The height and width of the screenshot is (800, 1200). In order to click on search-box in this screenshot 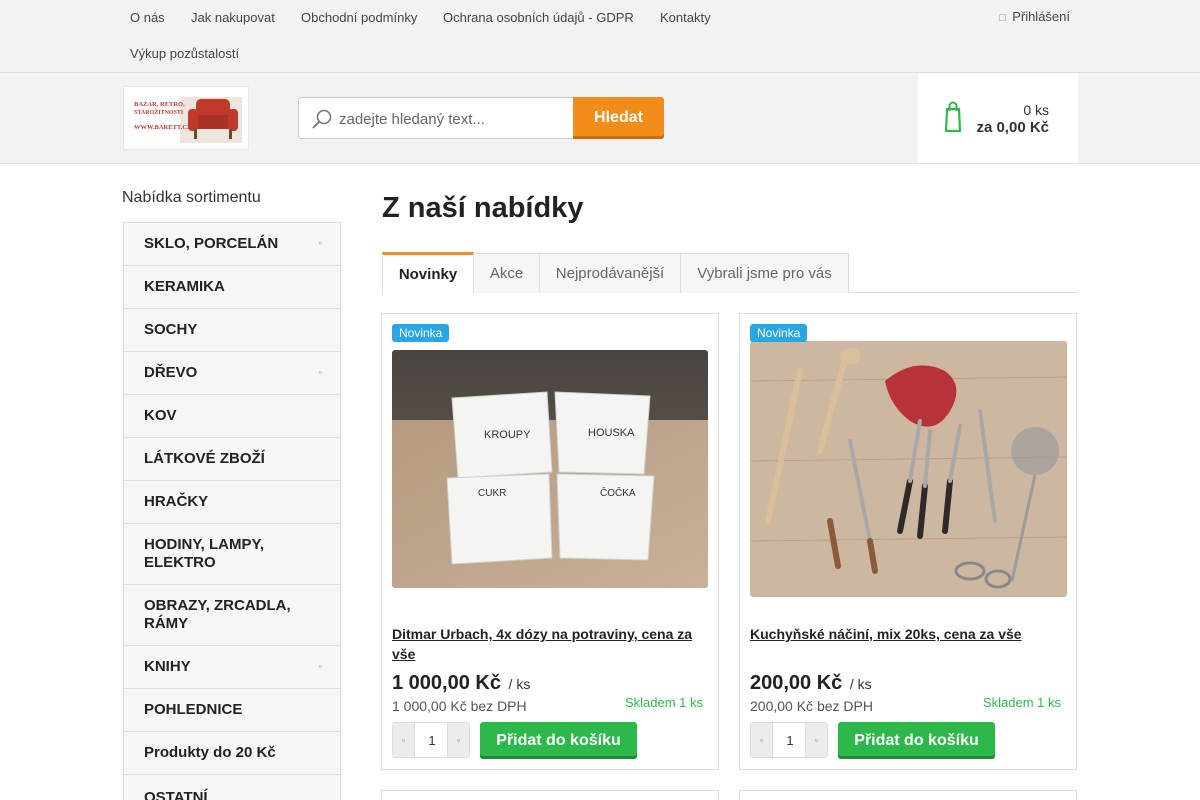, I will do `click(436, 118)`.